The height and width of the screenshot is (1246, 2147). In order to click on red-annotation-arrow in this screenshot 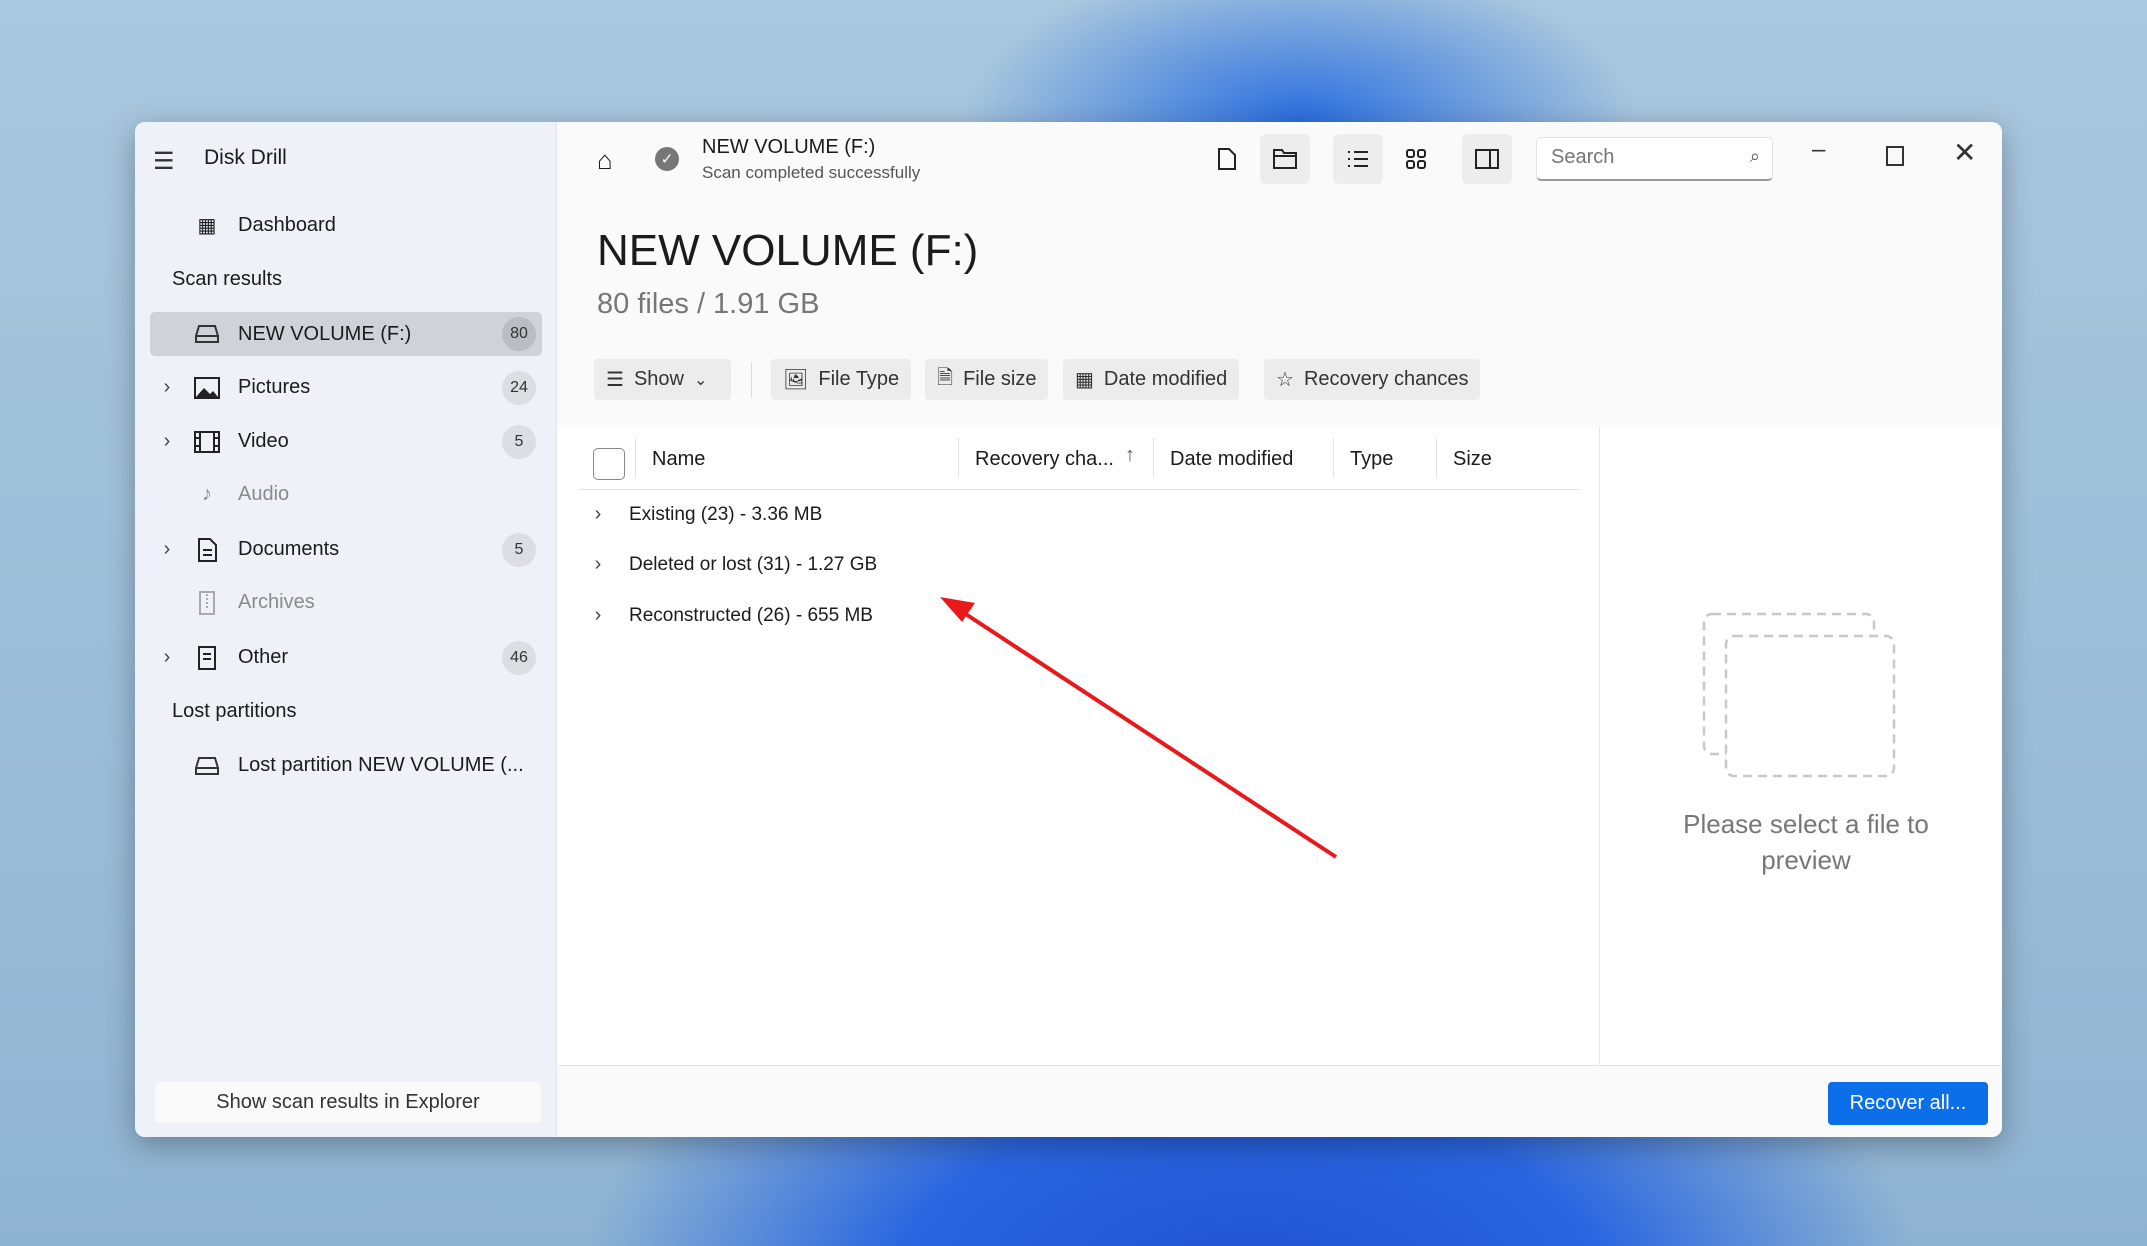, I will do `click(1139, 728)`.